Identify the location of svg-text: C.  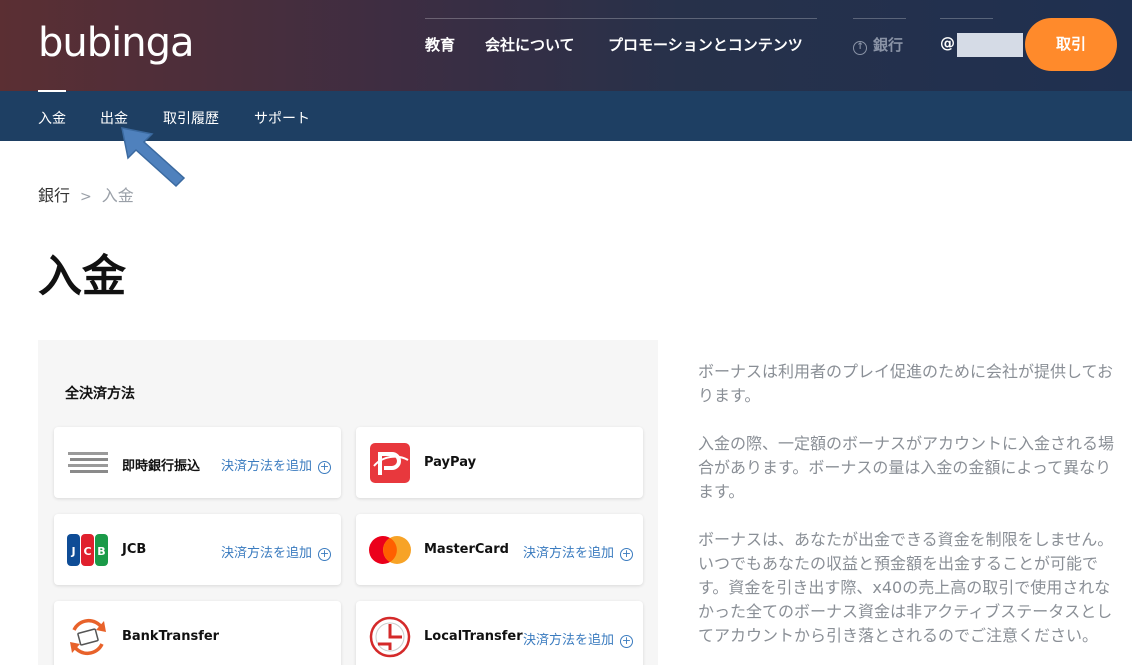
(87, 551).